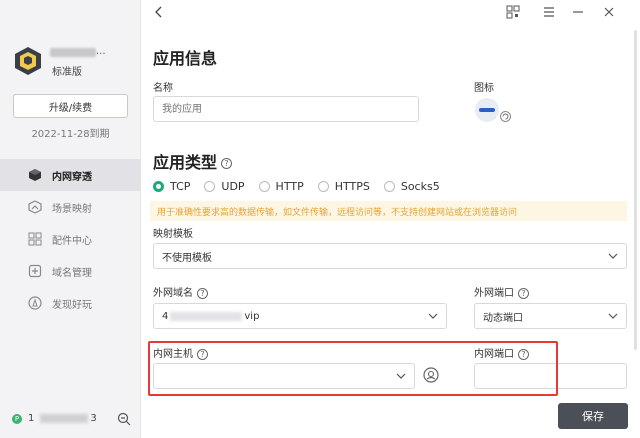  I want to click on app-type-title: 应用类型?, so click(193, 161).